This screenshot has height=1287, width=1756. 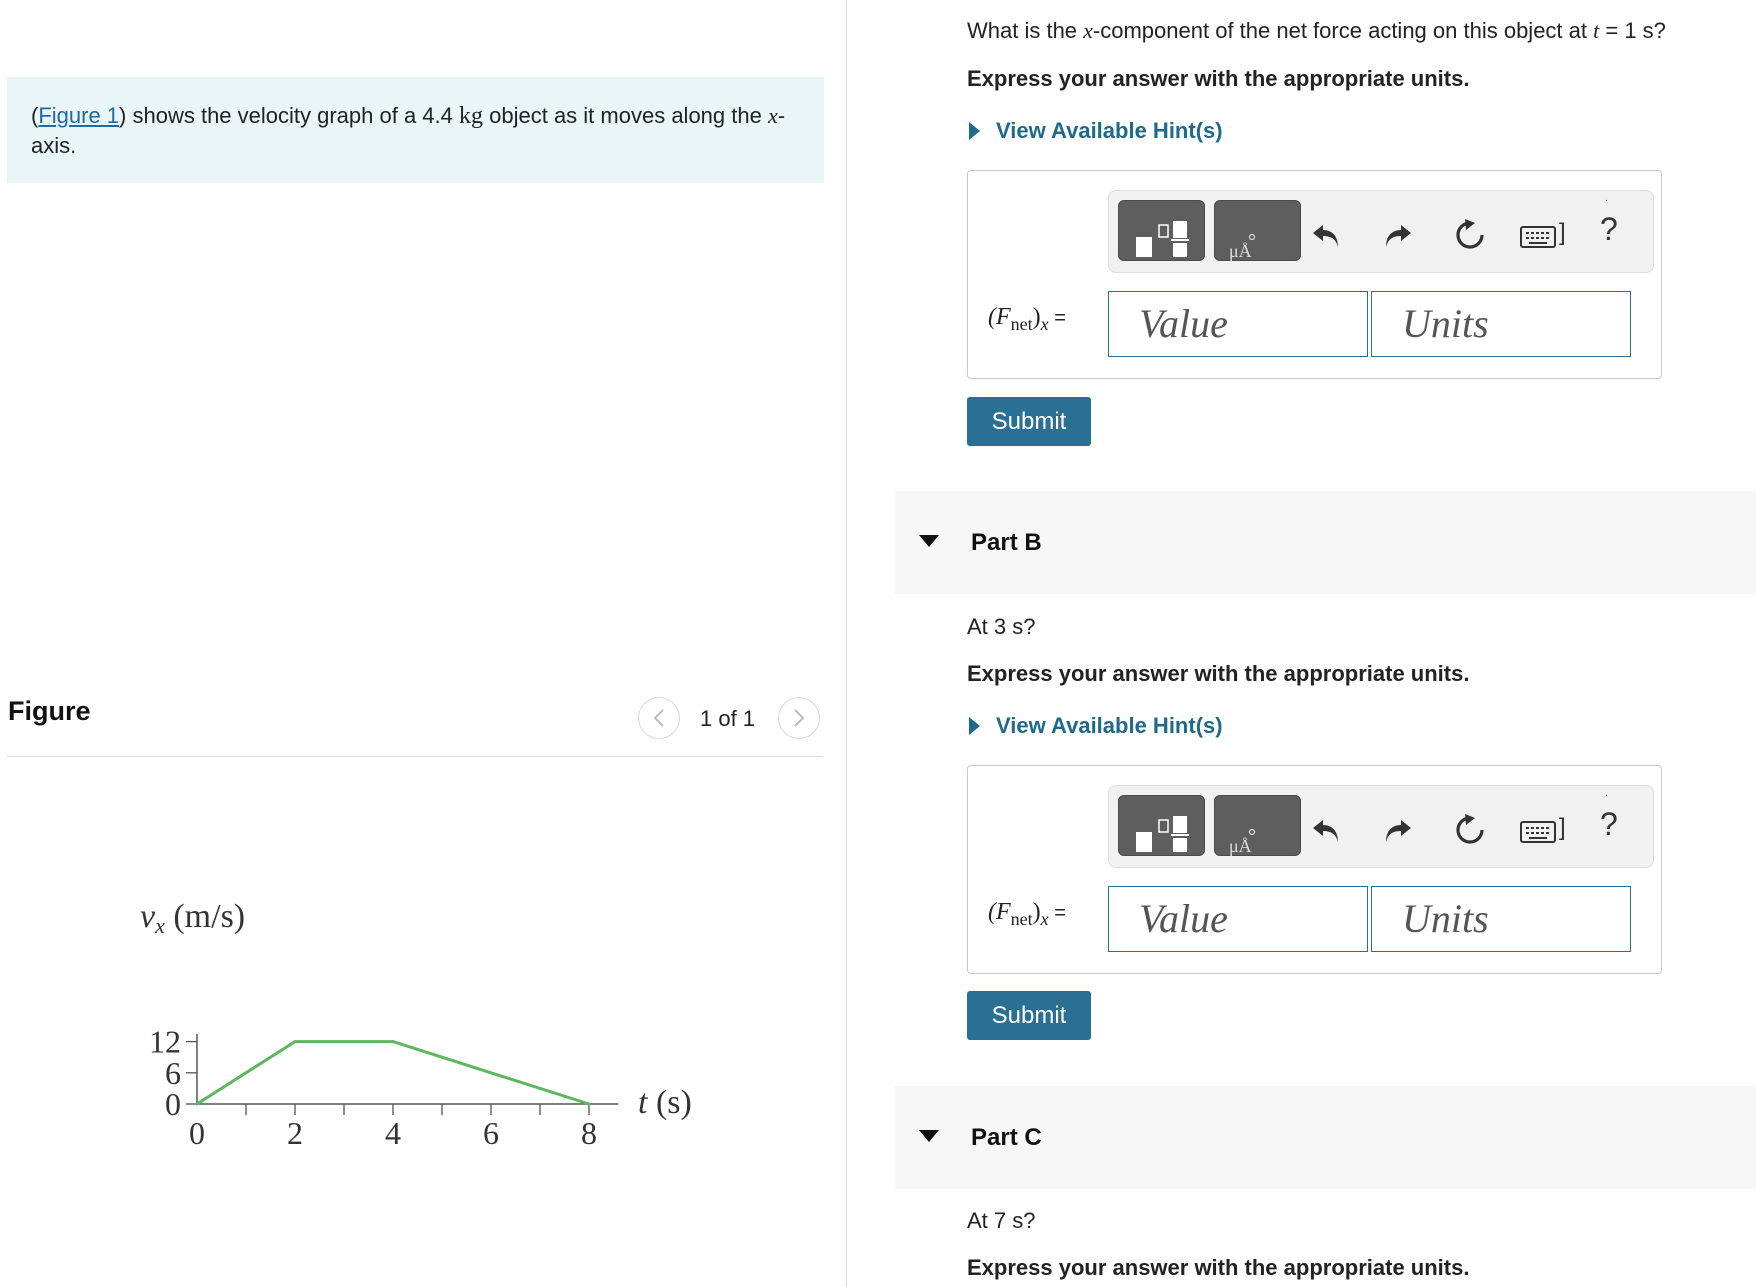 I want to click on part-a-answer-box: μÅ ] · ? (Fnet)x = Value Units, so click(x=1314, y=274).